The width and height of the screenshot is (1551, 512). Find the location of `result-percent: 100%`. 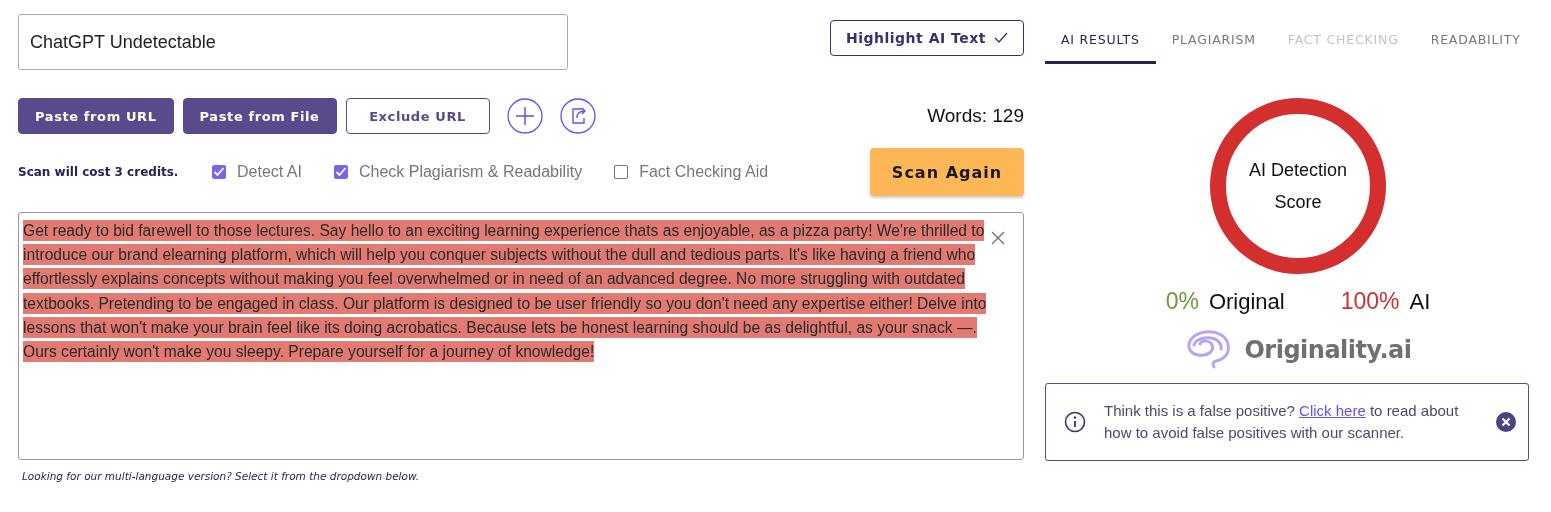

result-percent: 100% is located at coordinates (1370, 301).